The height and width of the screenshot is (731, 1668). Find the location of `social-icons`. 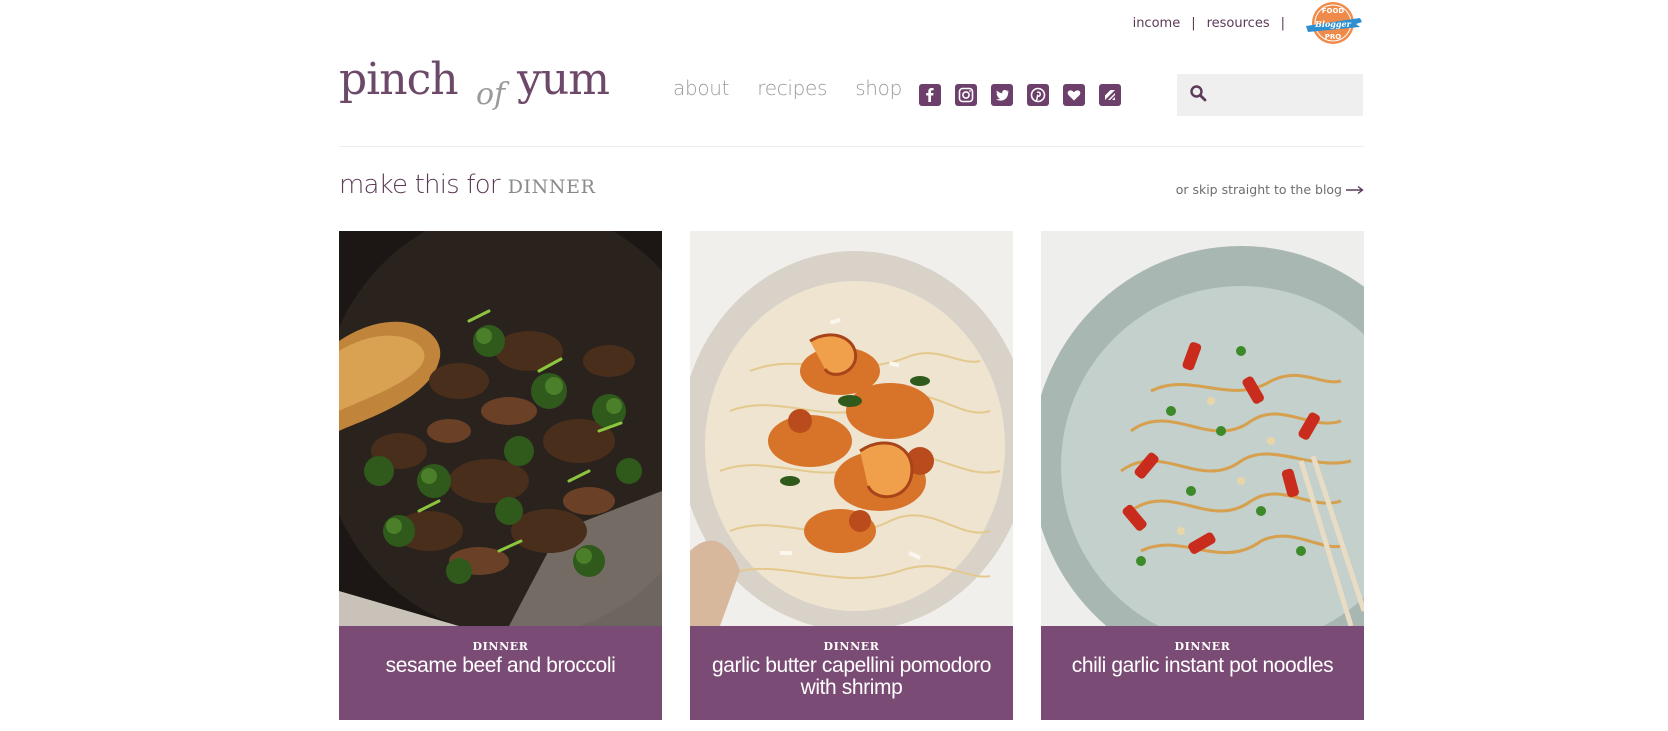

social-icons is located at coordinates (1020, 95).